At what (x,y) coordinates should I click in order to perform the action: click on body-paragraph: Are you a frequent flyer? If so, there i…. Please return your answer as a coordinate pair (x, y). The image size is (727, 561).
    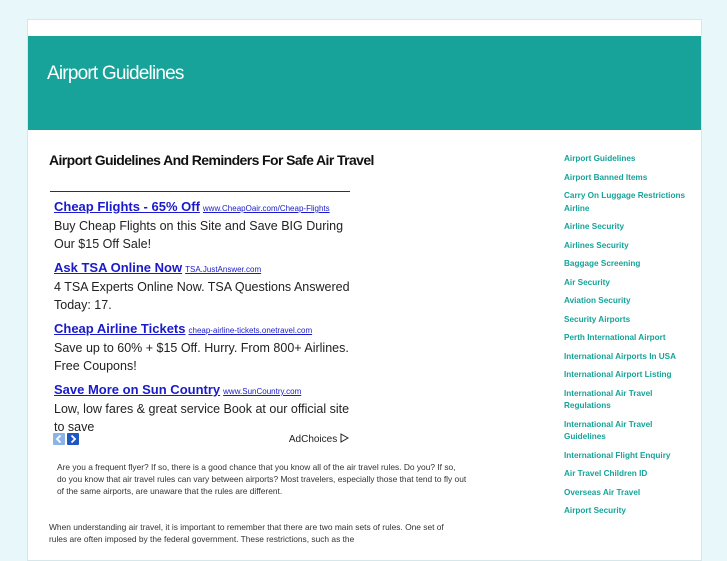
    Looking at the image, I should click on (262, 479).